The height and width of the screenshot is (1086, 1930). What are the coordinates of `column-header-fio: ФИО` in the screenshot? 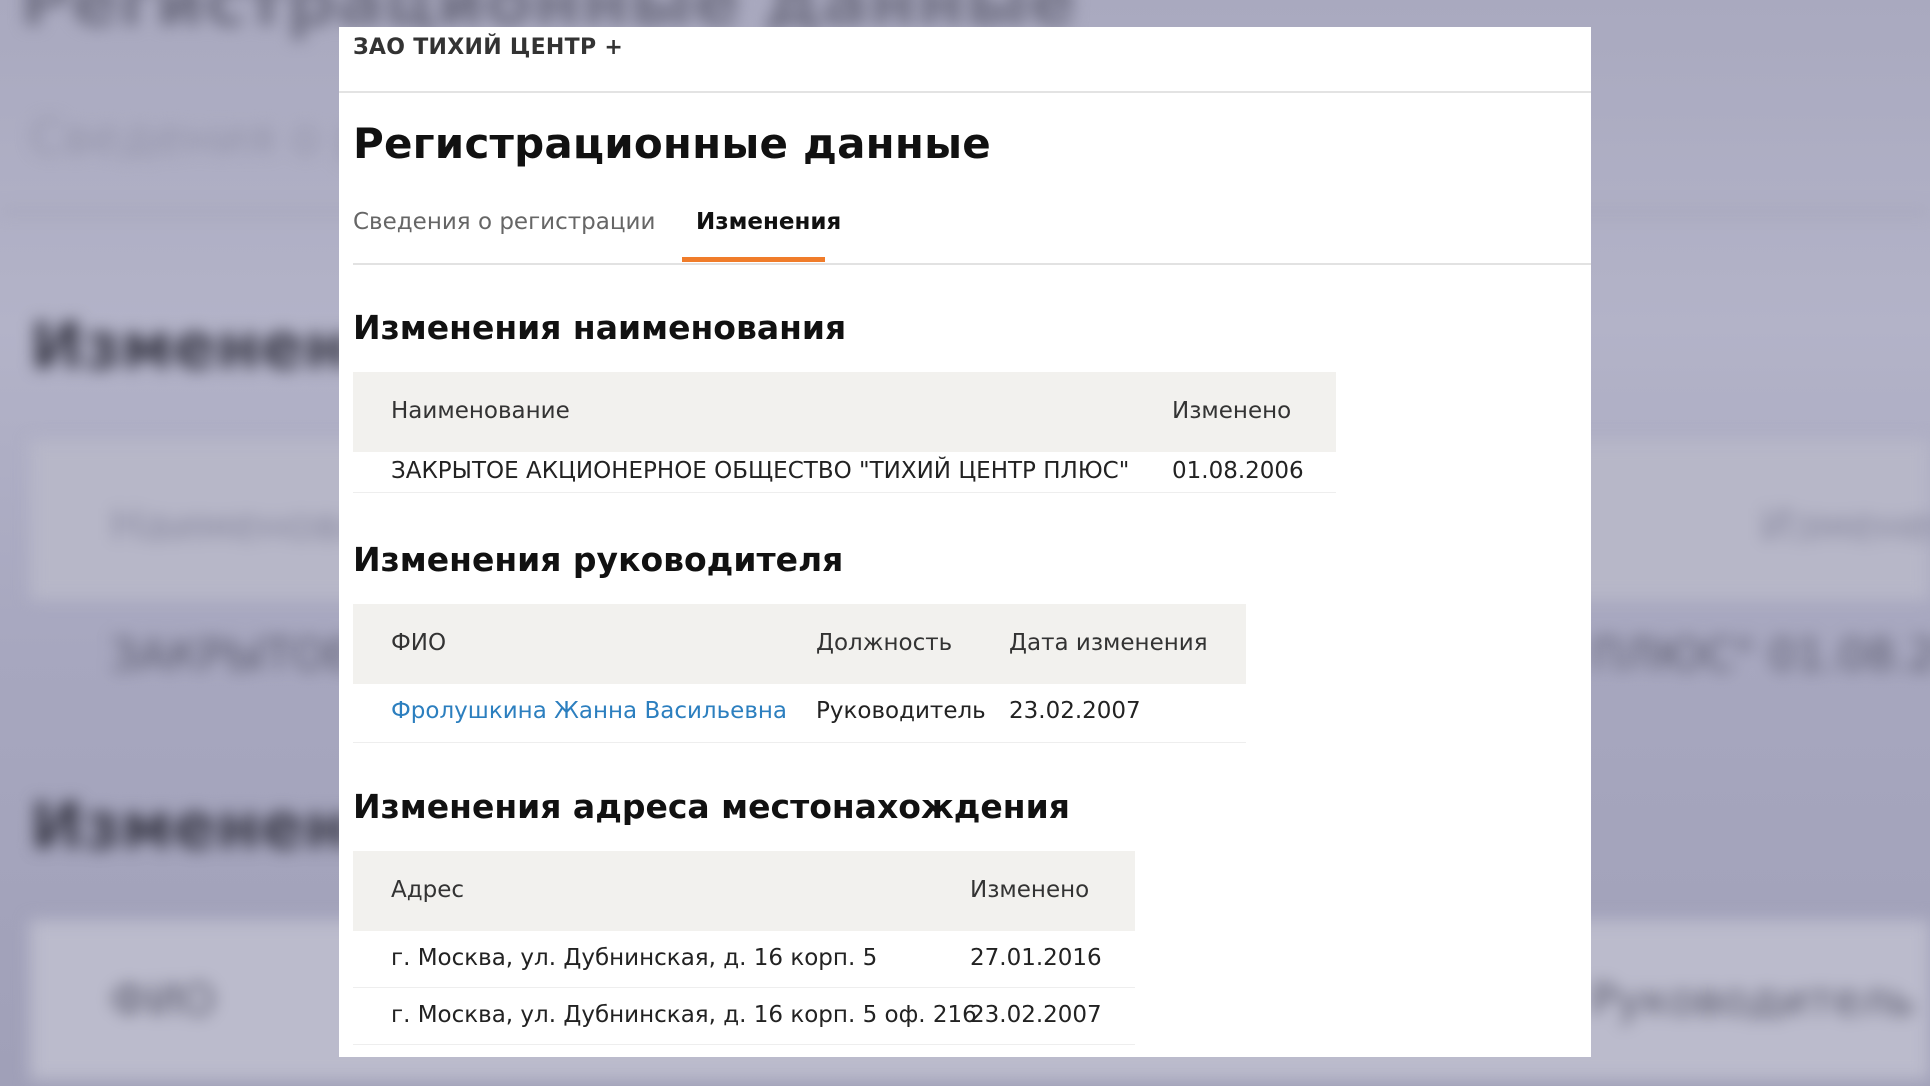 It's located at (419, 643).